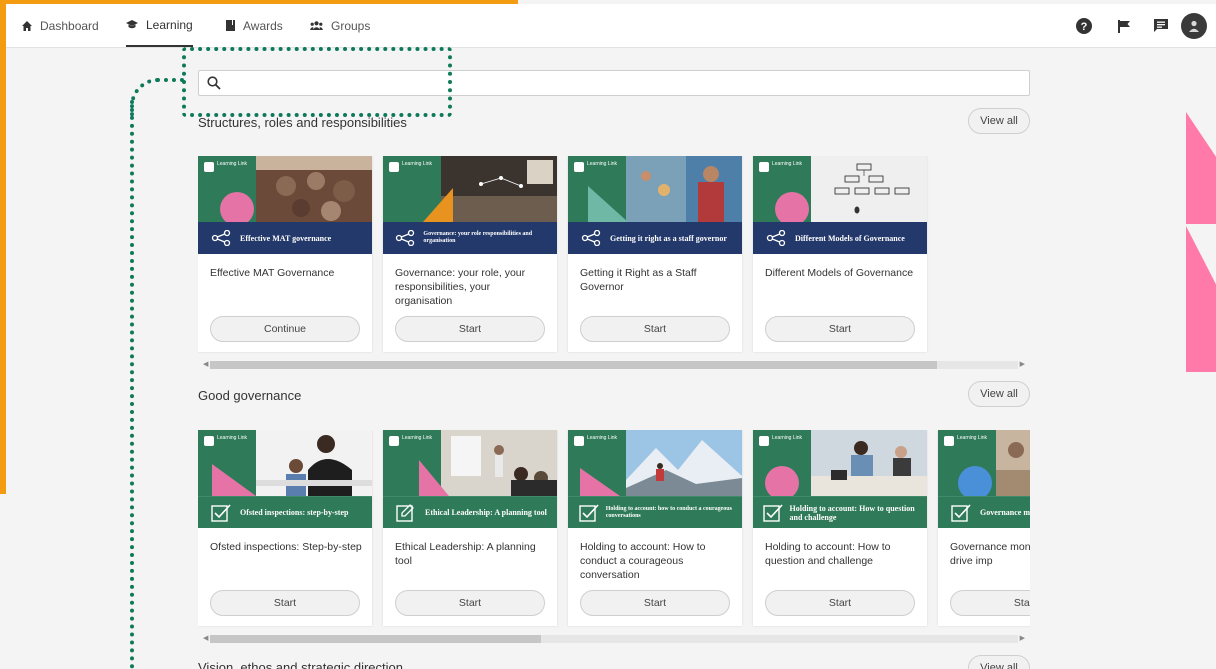  I want to click on help-button: ?, so click(1084, 26).